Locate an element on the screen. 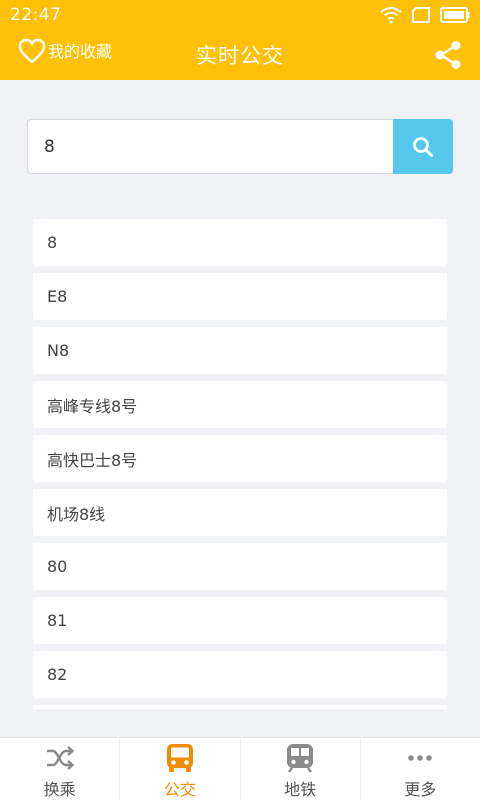 The image size is (480, 800). tab-bus: 公交 is located at coordinates (180, 769).